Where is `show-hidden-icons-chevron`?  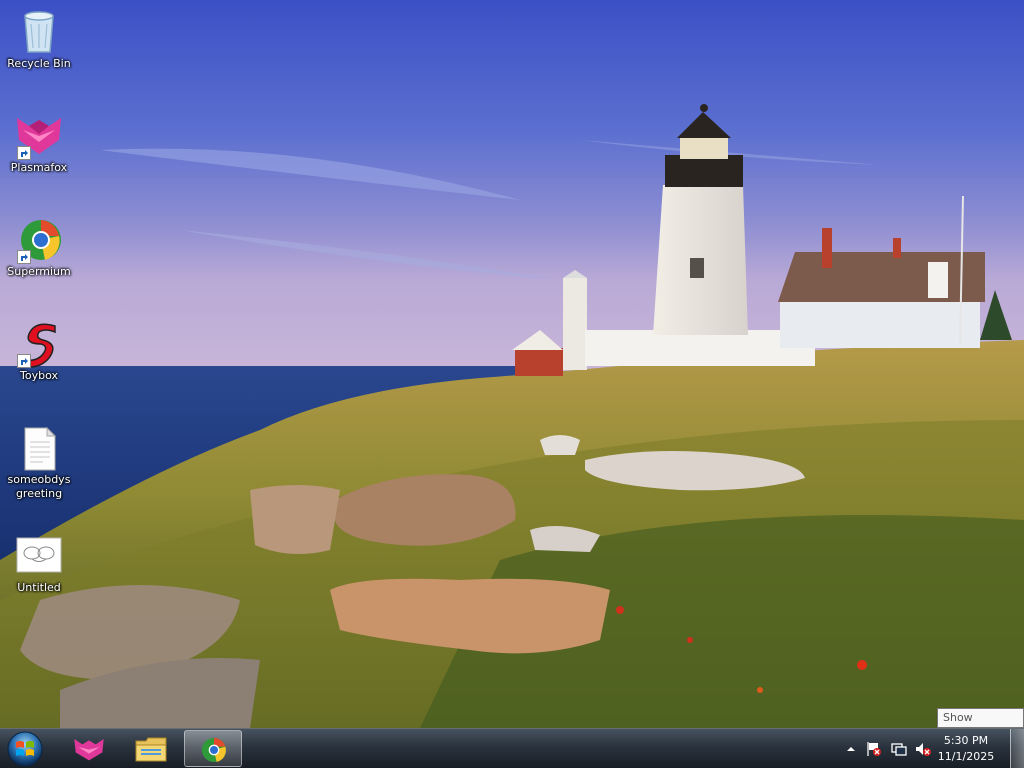
show-hidden-icons-chevron is located at coordinates (851, 749).